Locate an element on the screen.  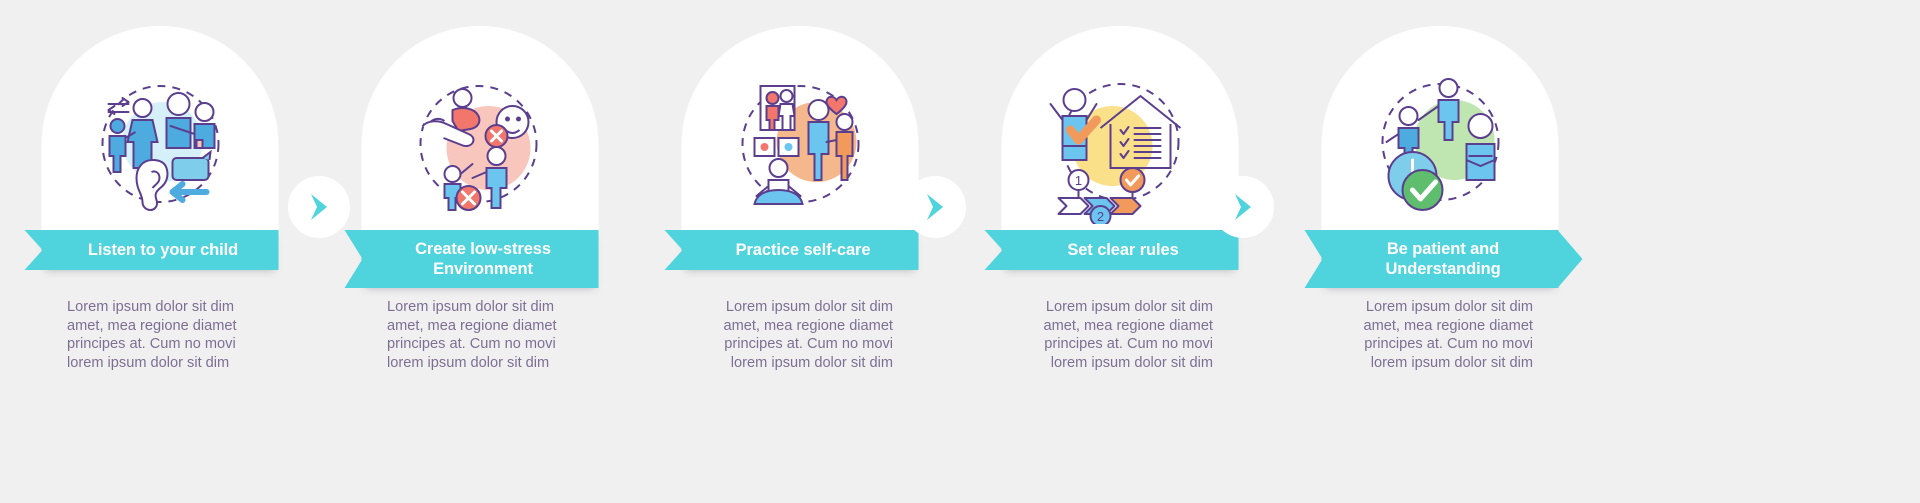
step-4-title: Set clear rules is located at coordinates (1123, 250).